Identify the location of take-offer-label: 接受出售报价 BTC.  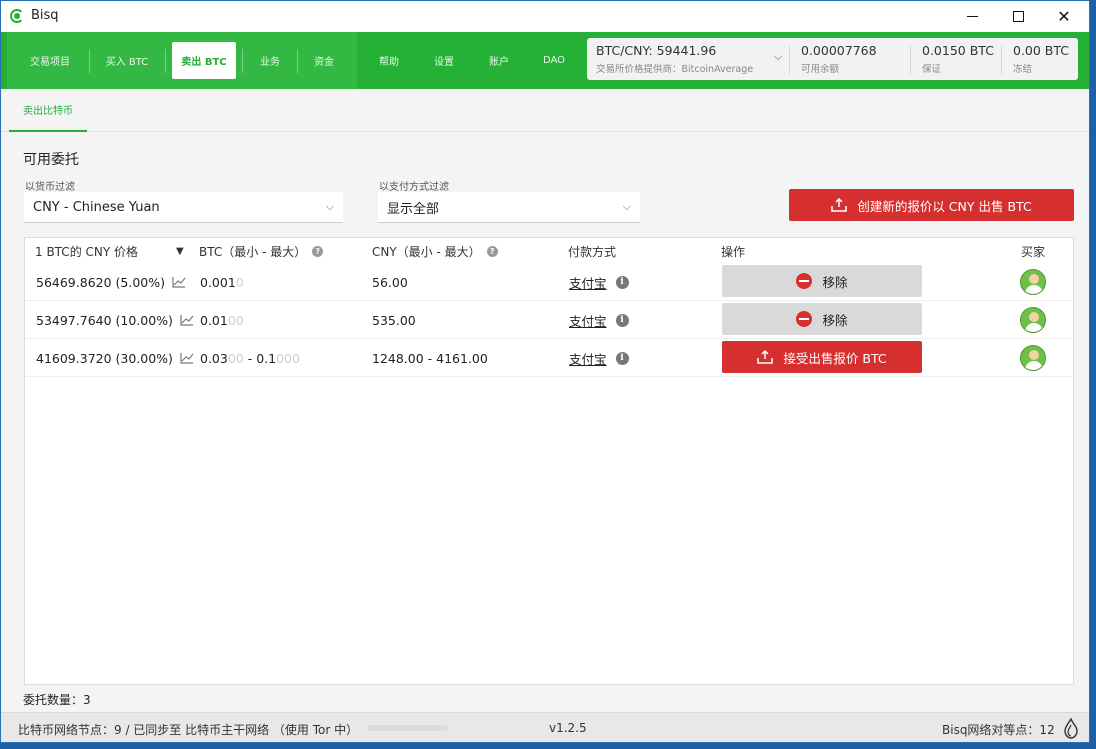
(835, 358).